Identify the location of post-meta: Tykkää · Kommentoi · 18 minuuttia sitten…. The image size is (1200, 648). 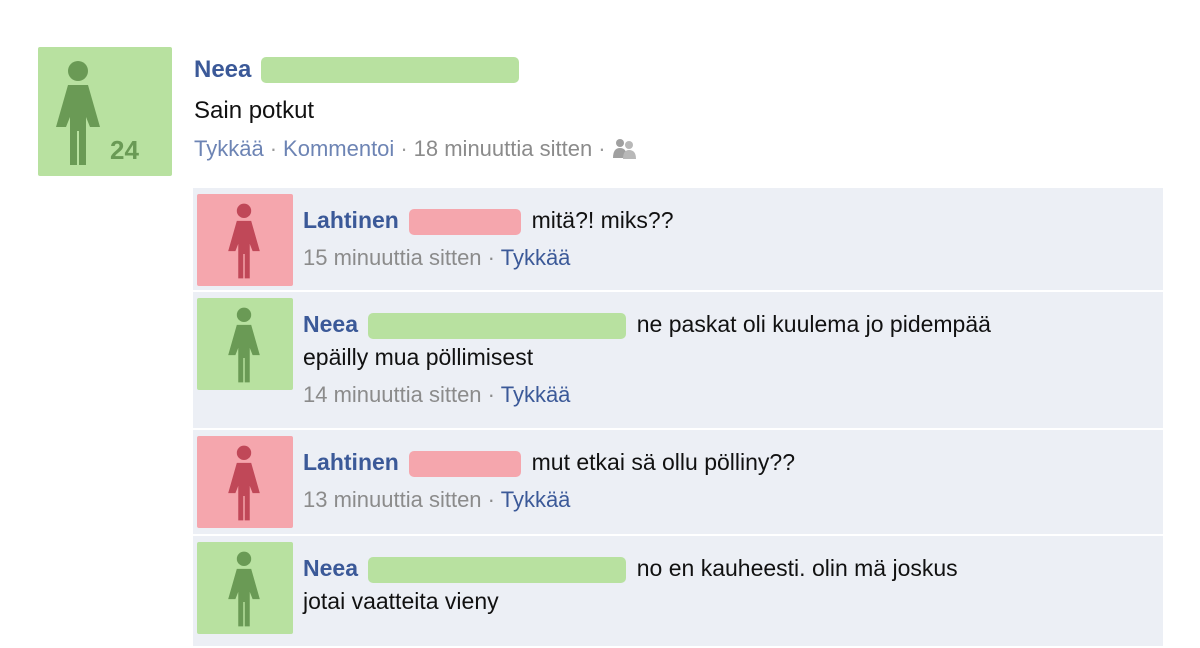
(674, 149).